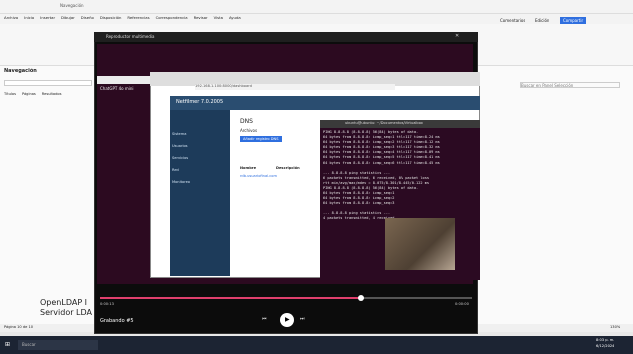 Image resolution: width=633 pixels, height=354 pixels. I want to click on menu-ayuda: Ayuda, so click(235, 17).